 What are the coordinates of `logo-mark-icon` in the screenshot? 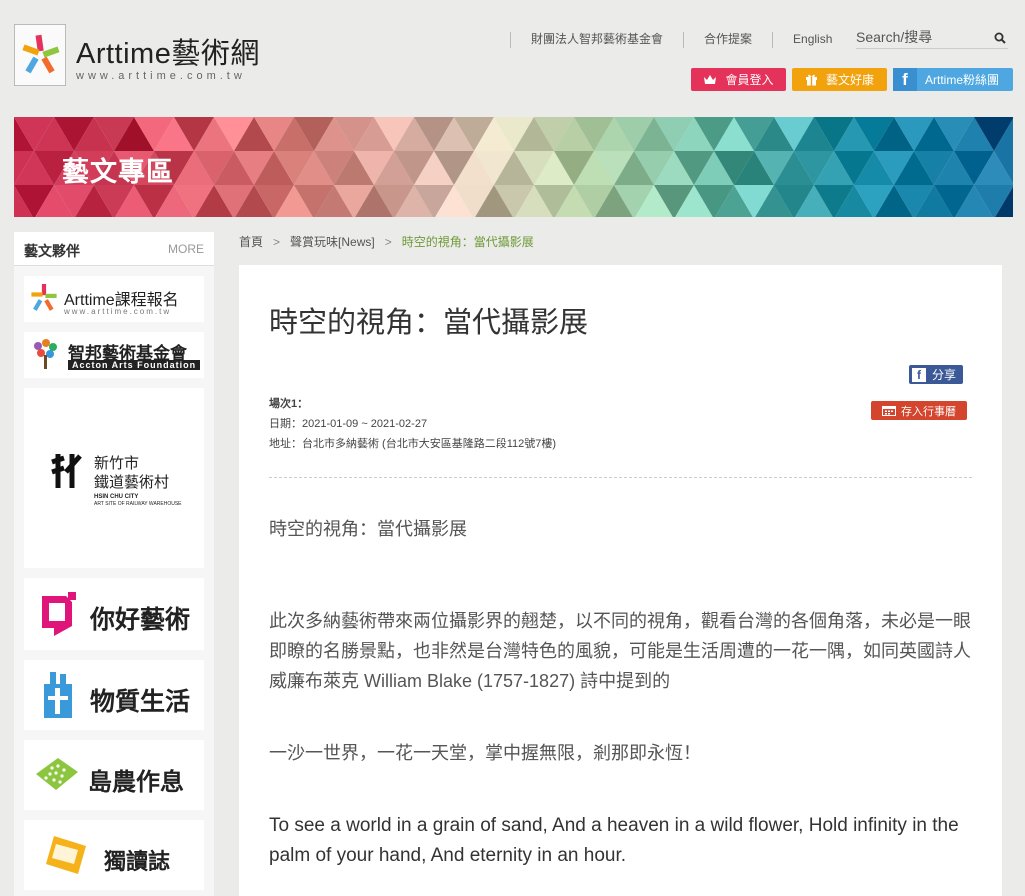 It's located at (40, 55).